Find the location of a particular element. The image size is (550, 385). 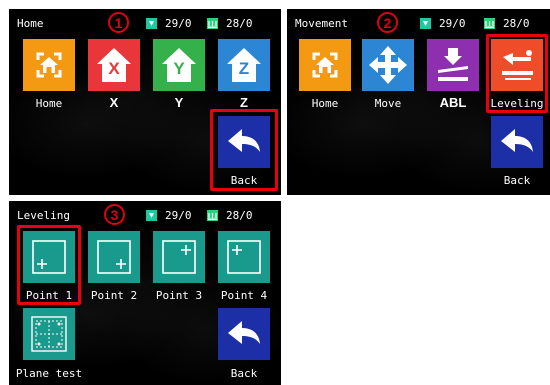

step-badge: 1 is located at coordinates (118, 22).